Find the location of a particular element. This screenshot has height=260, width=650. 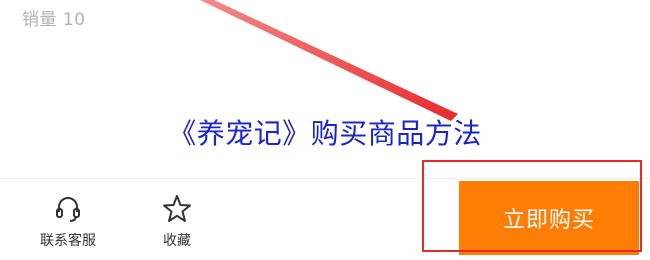

contact-service-button: 联系客服 is located at coordinates (68, 221).